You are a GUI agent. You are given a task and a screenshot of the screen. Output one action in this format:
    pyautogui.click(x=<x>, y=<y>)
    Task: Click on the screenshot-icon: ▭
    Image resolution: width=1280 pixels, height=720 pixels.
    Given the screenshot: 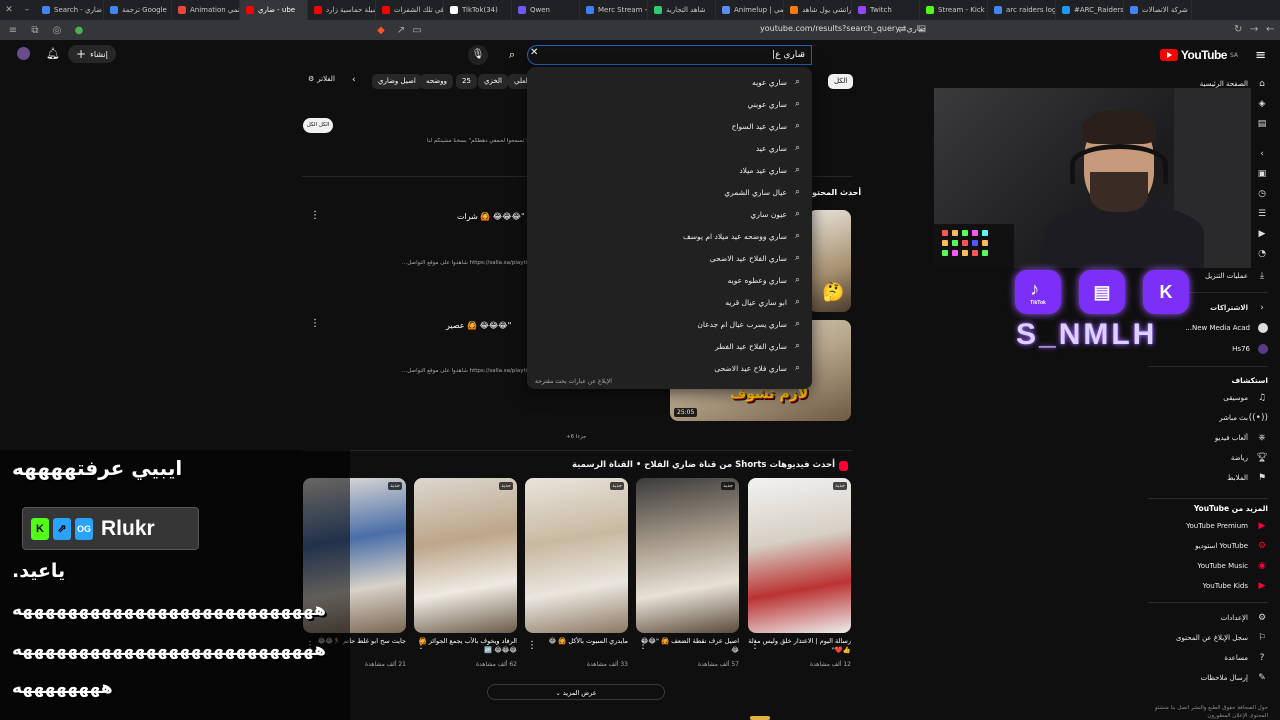 What is the action you would take?
    pyautogui.click(x=417, y=30)
    